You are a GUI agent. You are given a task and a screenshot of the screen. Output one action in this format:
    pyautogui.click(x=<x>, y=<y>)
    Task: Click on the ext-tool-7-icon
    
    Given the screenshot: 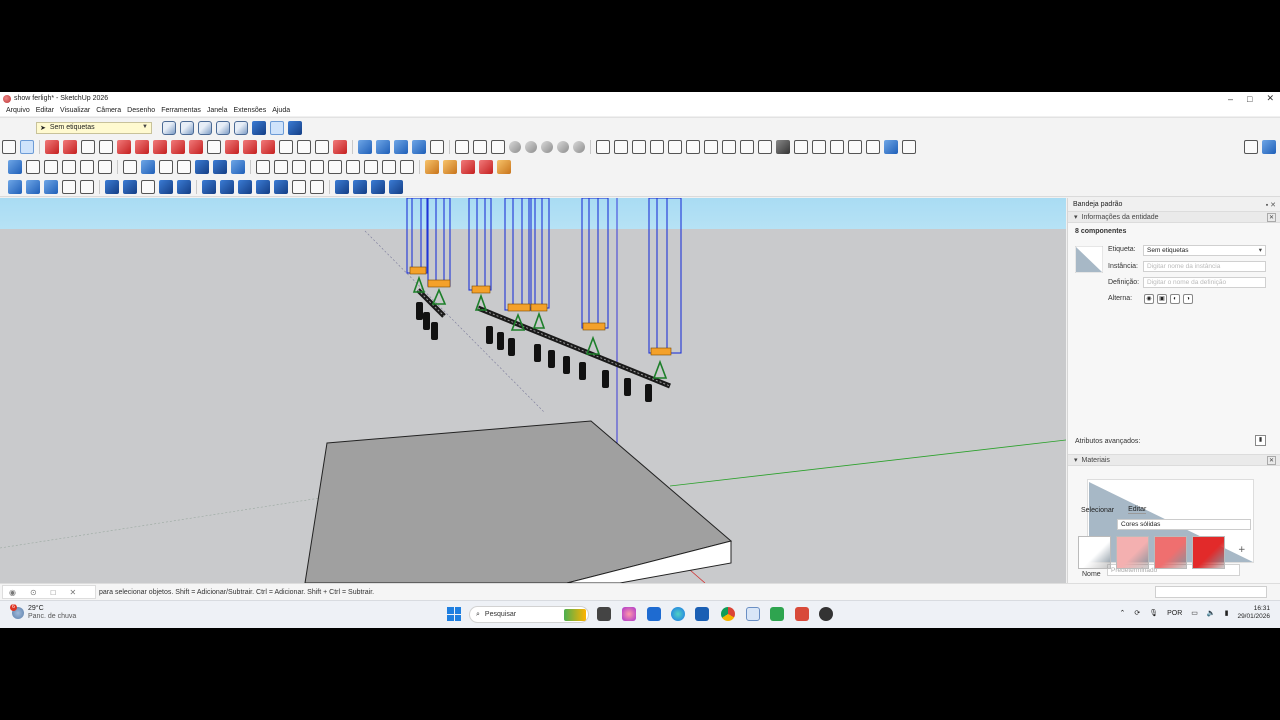 What is the action you would take?
    pyautogui.click(x=238, y=167)
    